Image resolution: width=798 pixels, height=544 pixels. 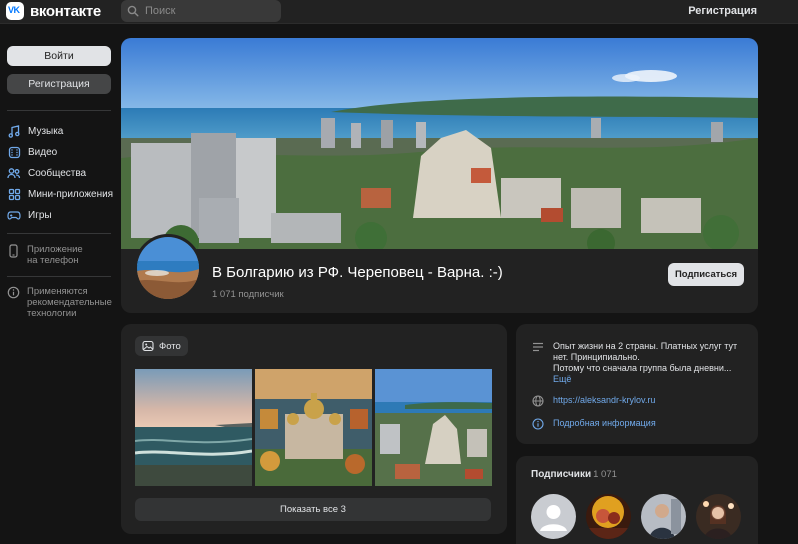 I want to click on recommendations-line3: технологии, so click(x=52, y=313).